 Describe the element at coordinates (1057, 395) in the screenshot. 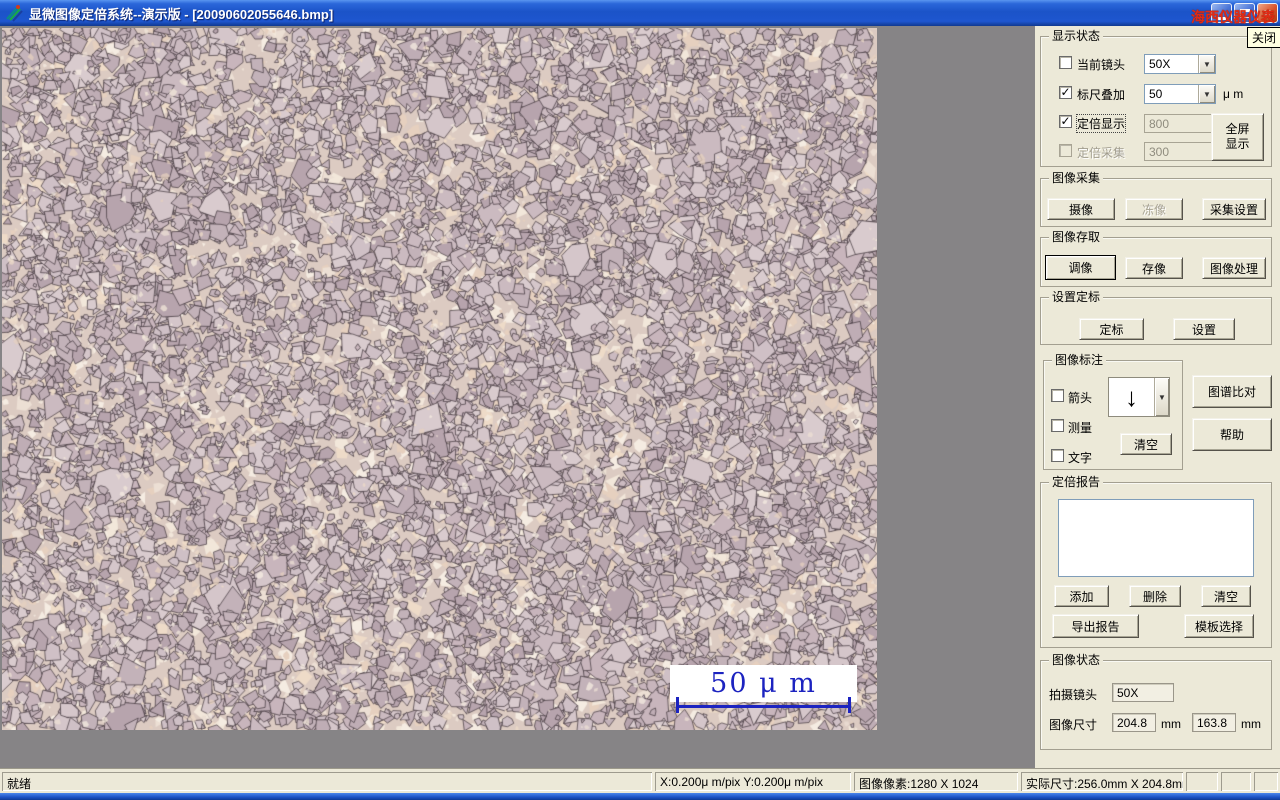

I see `arrow-checkbox: ✓` at that location.